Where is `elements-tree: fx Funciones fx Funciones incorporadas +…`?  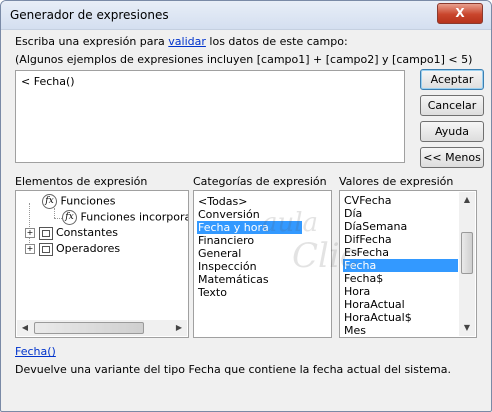
elements-tree: fx Funciones fx Funciones incorporadas +… is located at coordinates (102, 264).